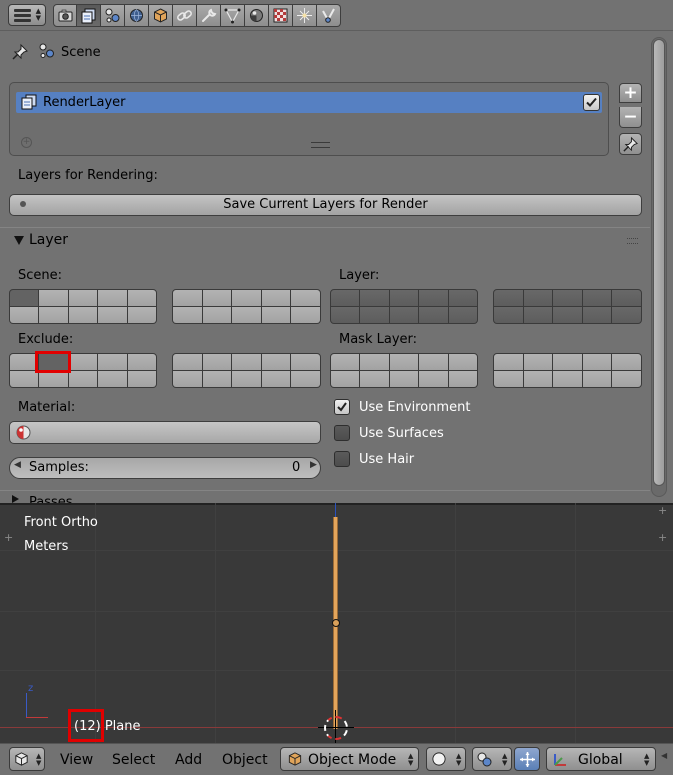 The height and width of the screenshot is (775, 673). I want to click on 3d-cursor-icon, so click(336, 728).